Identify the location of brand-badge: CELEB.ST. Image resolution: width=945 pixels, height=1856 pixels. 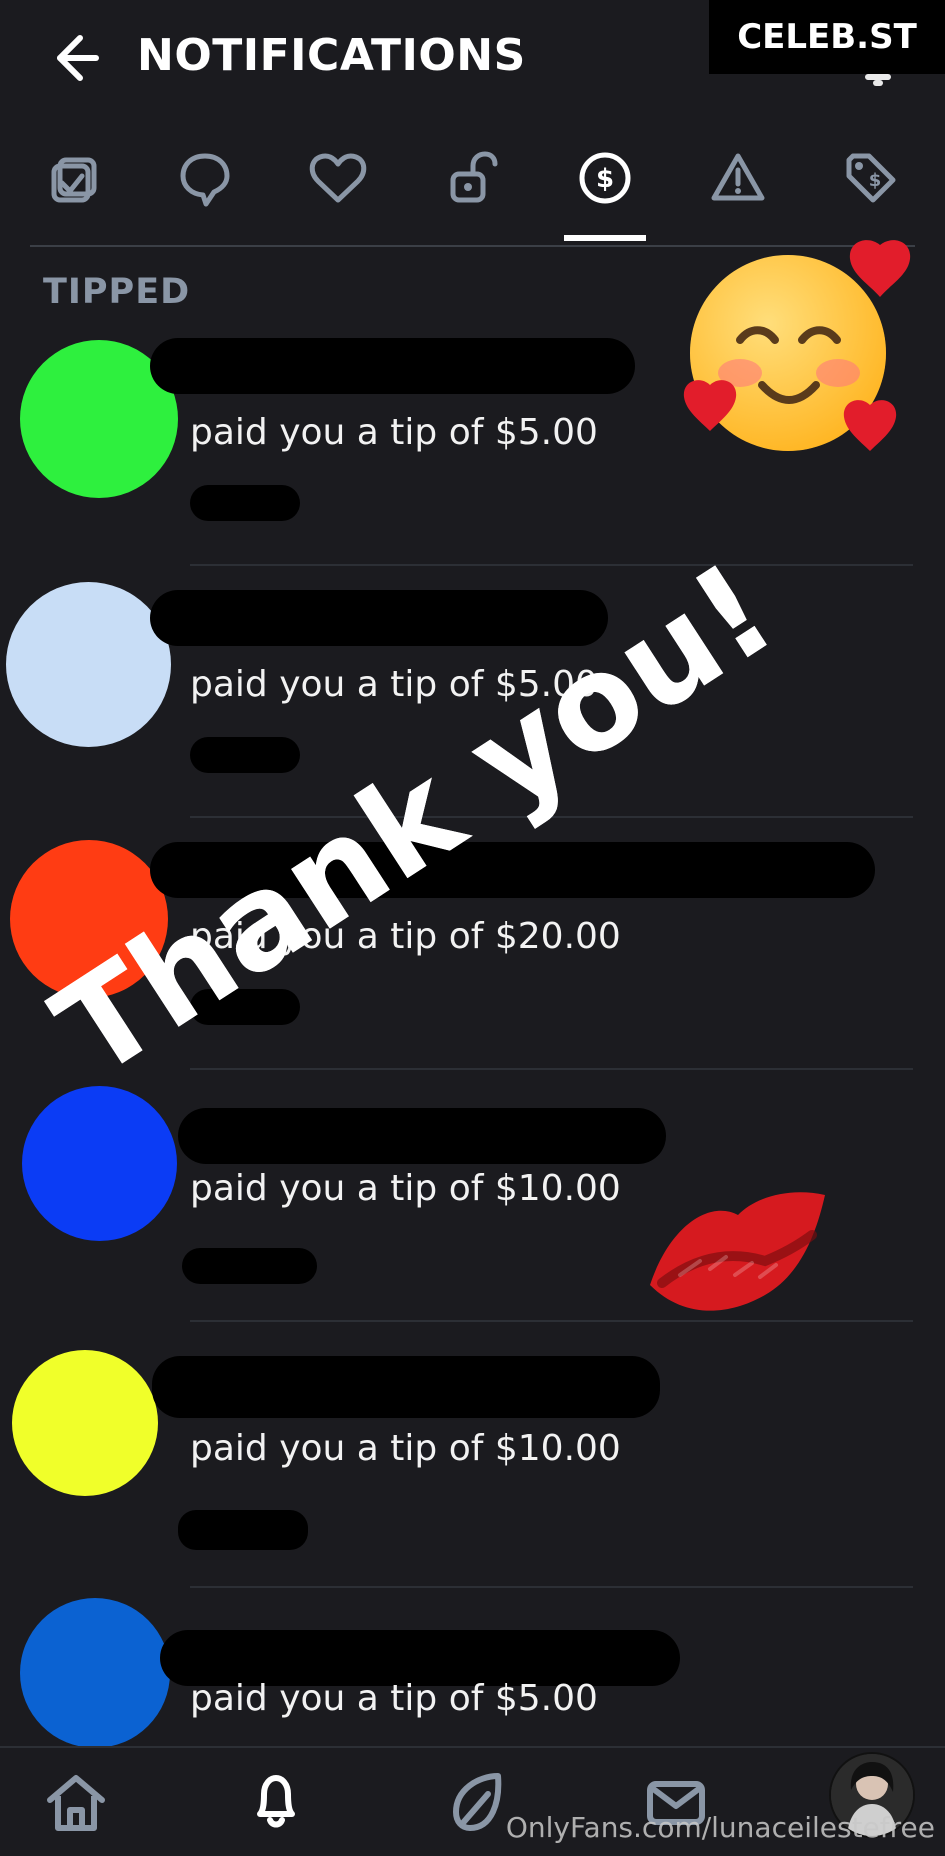
(827, 37).